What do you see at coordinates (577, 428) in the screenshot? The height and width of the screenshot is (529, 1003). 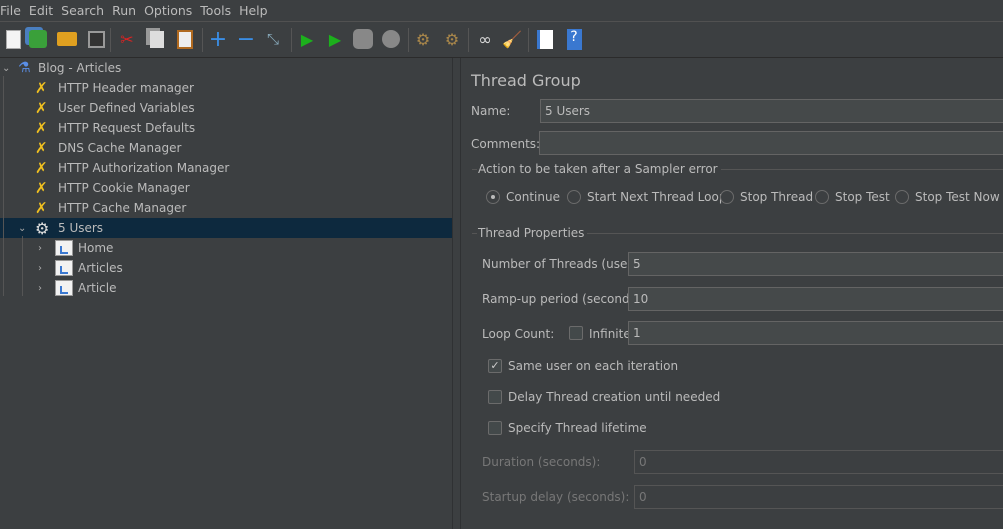 I see `thread-lifetime-label: Specify Thread lifetime` at bounding box center [577, 428].